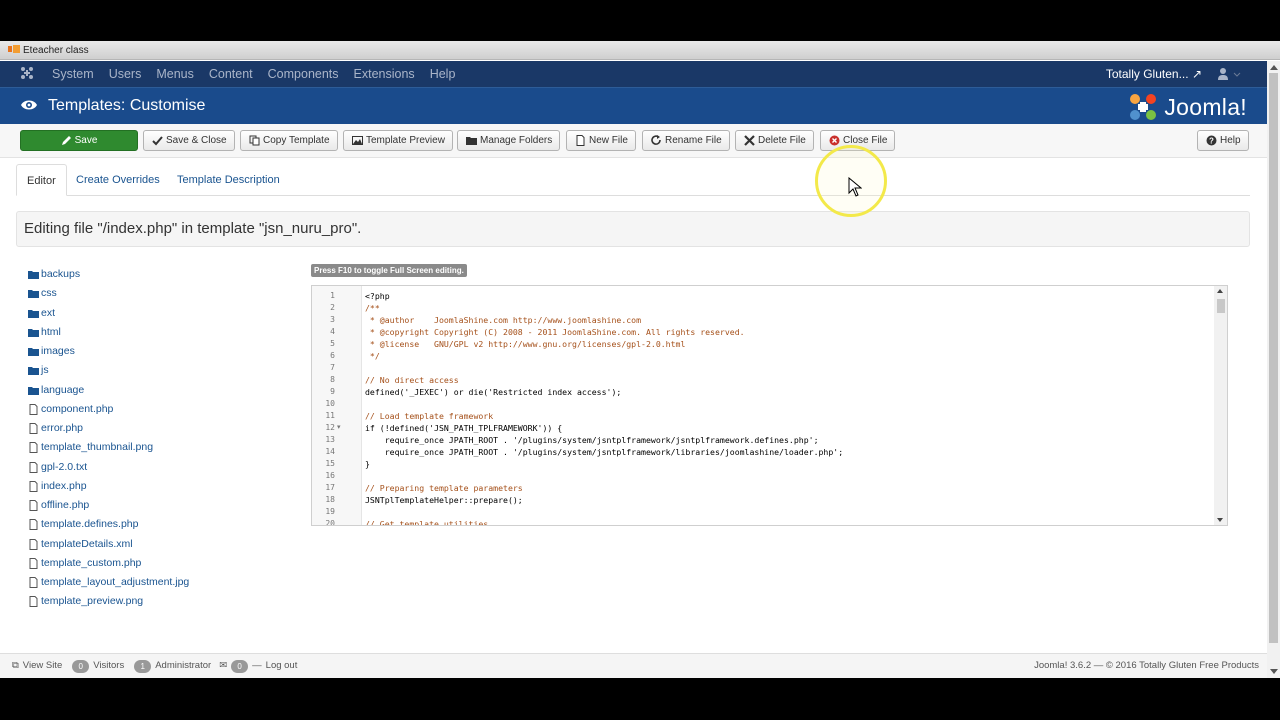  I want to click on cancel-icon, so click(834, 140).